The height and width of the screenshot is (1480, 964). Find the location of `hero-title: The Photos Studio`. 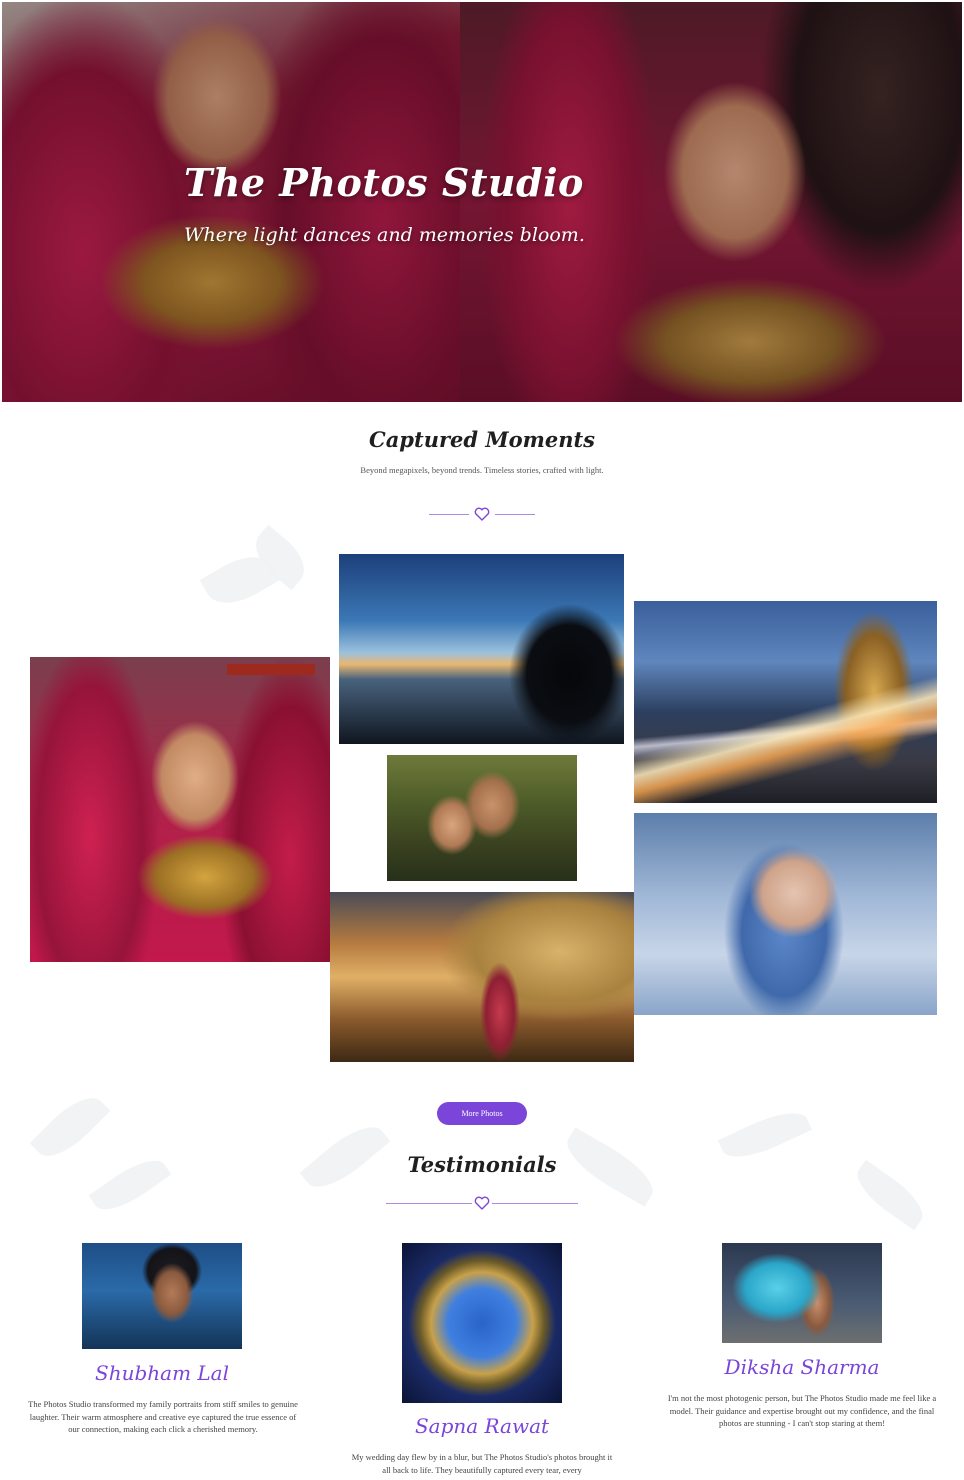

hero-title: The Photos Studio is located at coordinates (384, 182).